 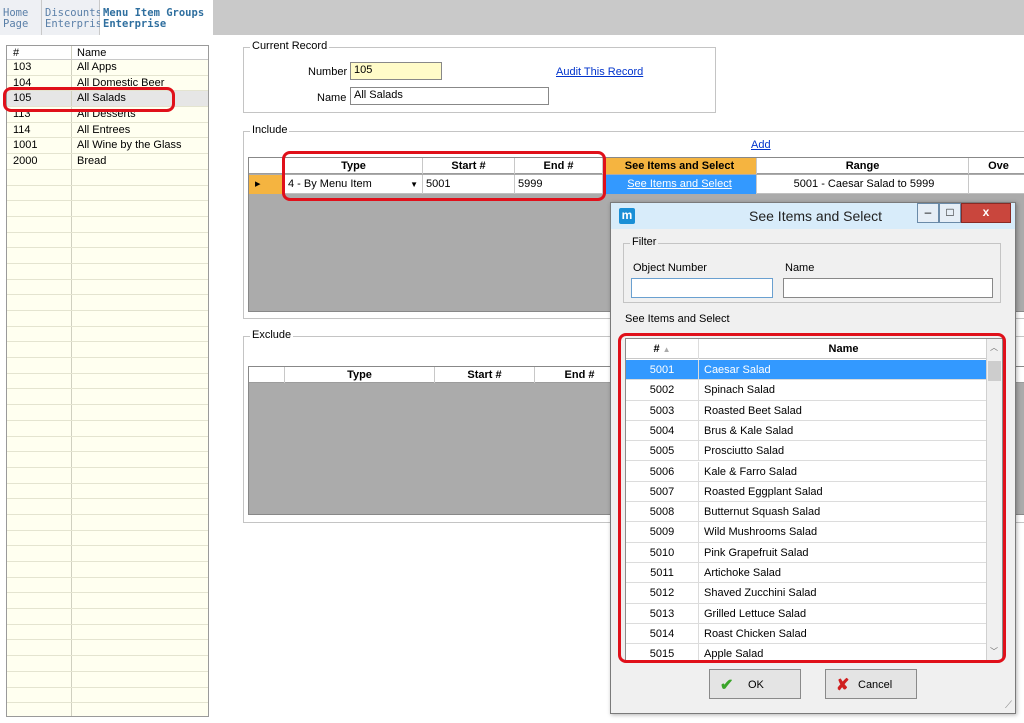 I want to click on name-label: Name, so click(x=332, y=98).